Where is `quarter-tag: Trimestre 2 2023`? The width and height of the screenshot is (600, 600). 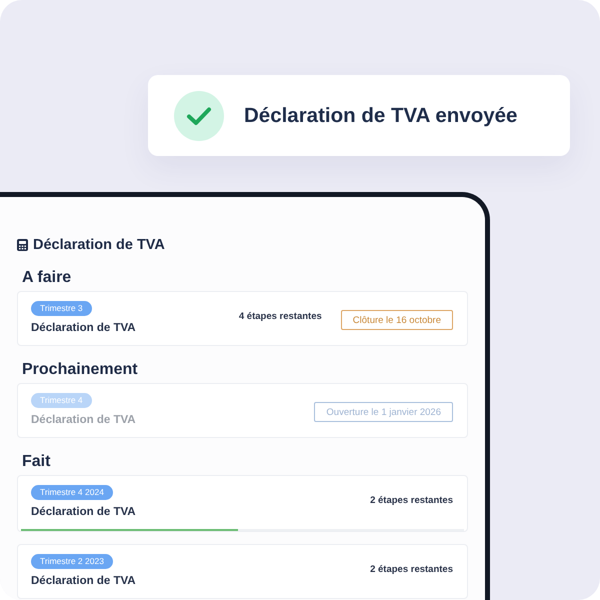 quarter-tag: Trimestre 2 2023 is located at coordinates (72, 561).